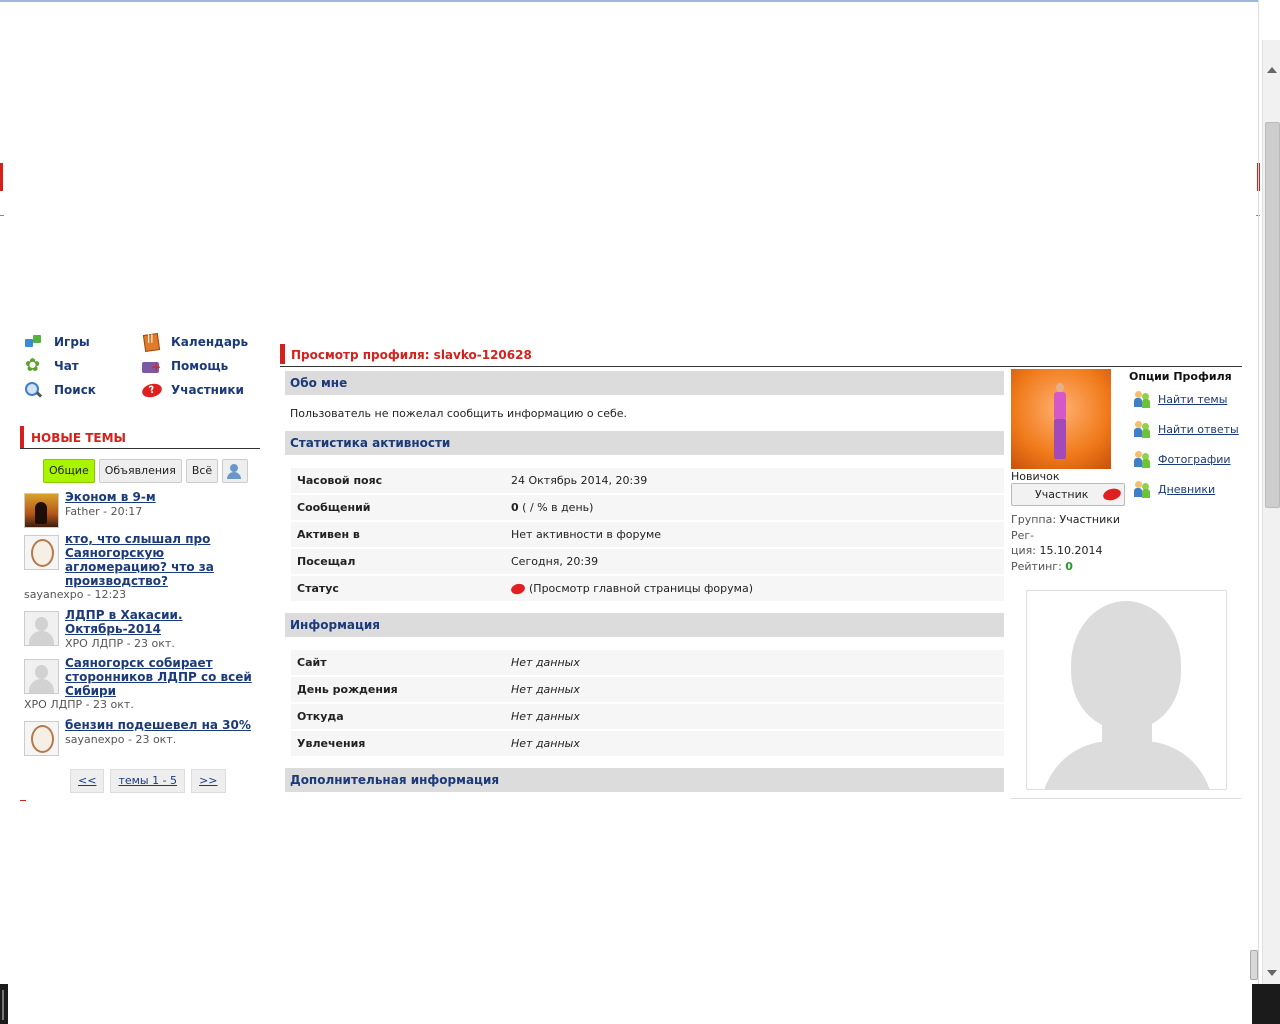 The width and height of the screenshot is (1280, 1024). Describe the element at coordinates (647, 662) in the screenshot. I see `table-row: Сайт Нет данных` at that location.